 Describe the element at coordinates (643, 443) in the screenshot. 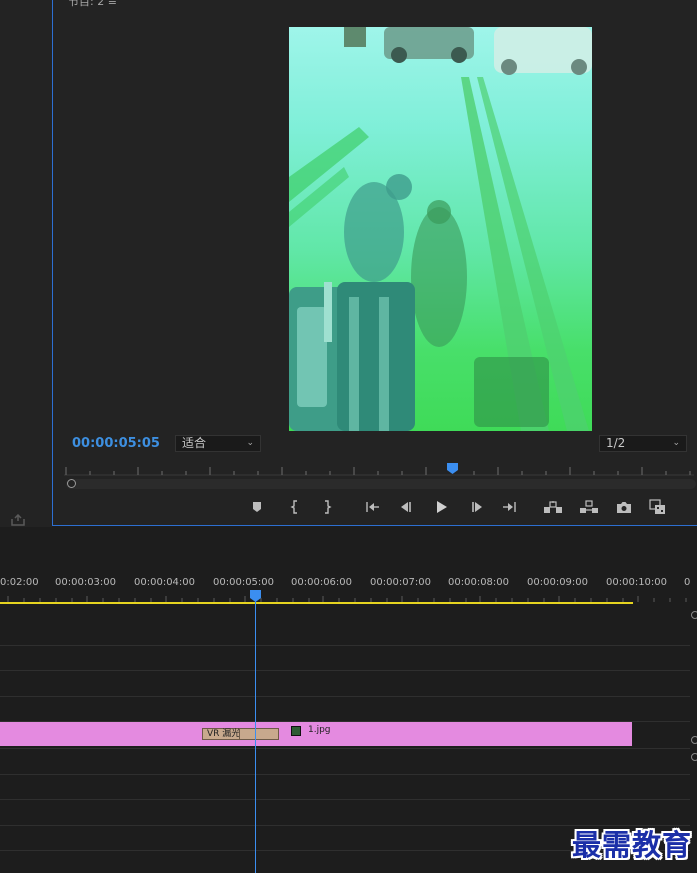

I see `playback-resolution-select: 1/2 ⌄` at that location.